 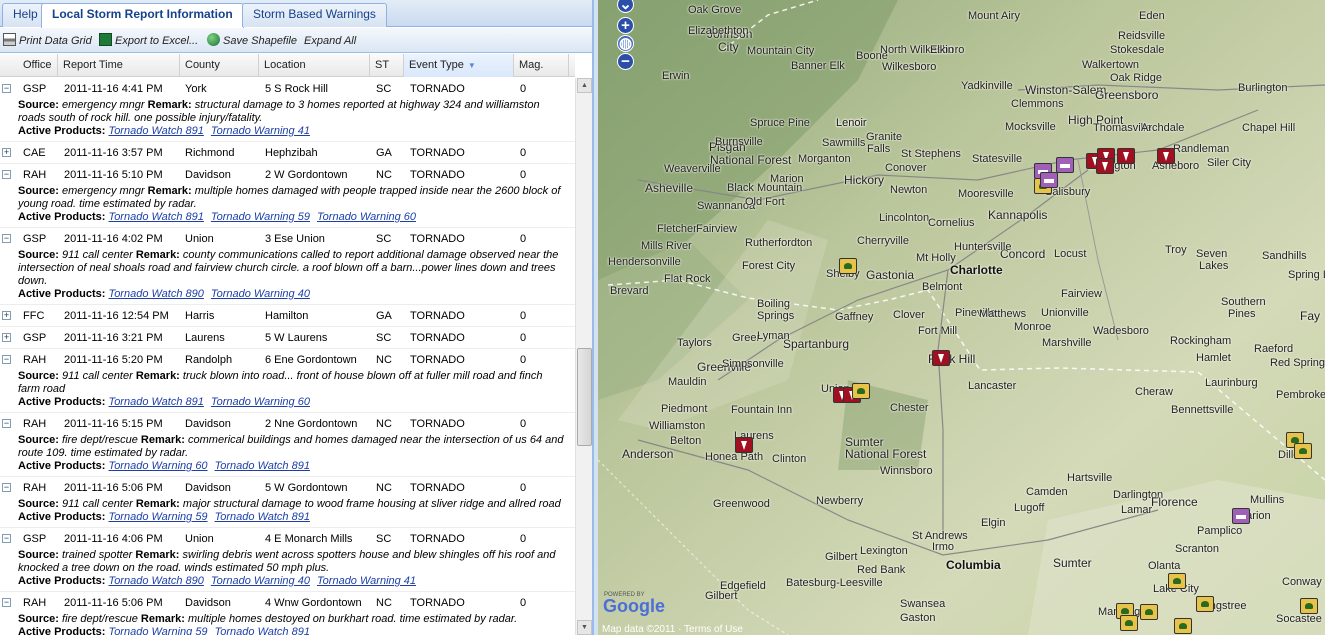 I want to click on col-report-time: Report Time, so click(x=119, y=65).